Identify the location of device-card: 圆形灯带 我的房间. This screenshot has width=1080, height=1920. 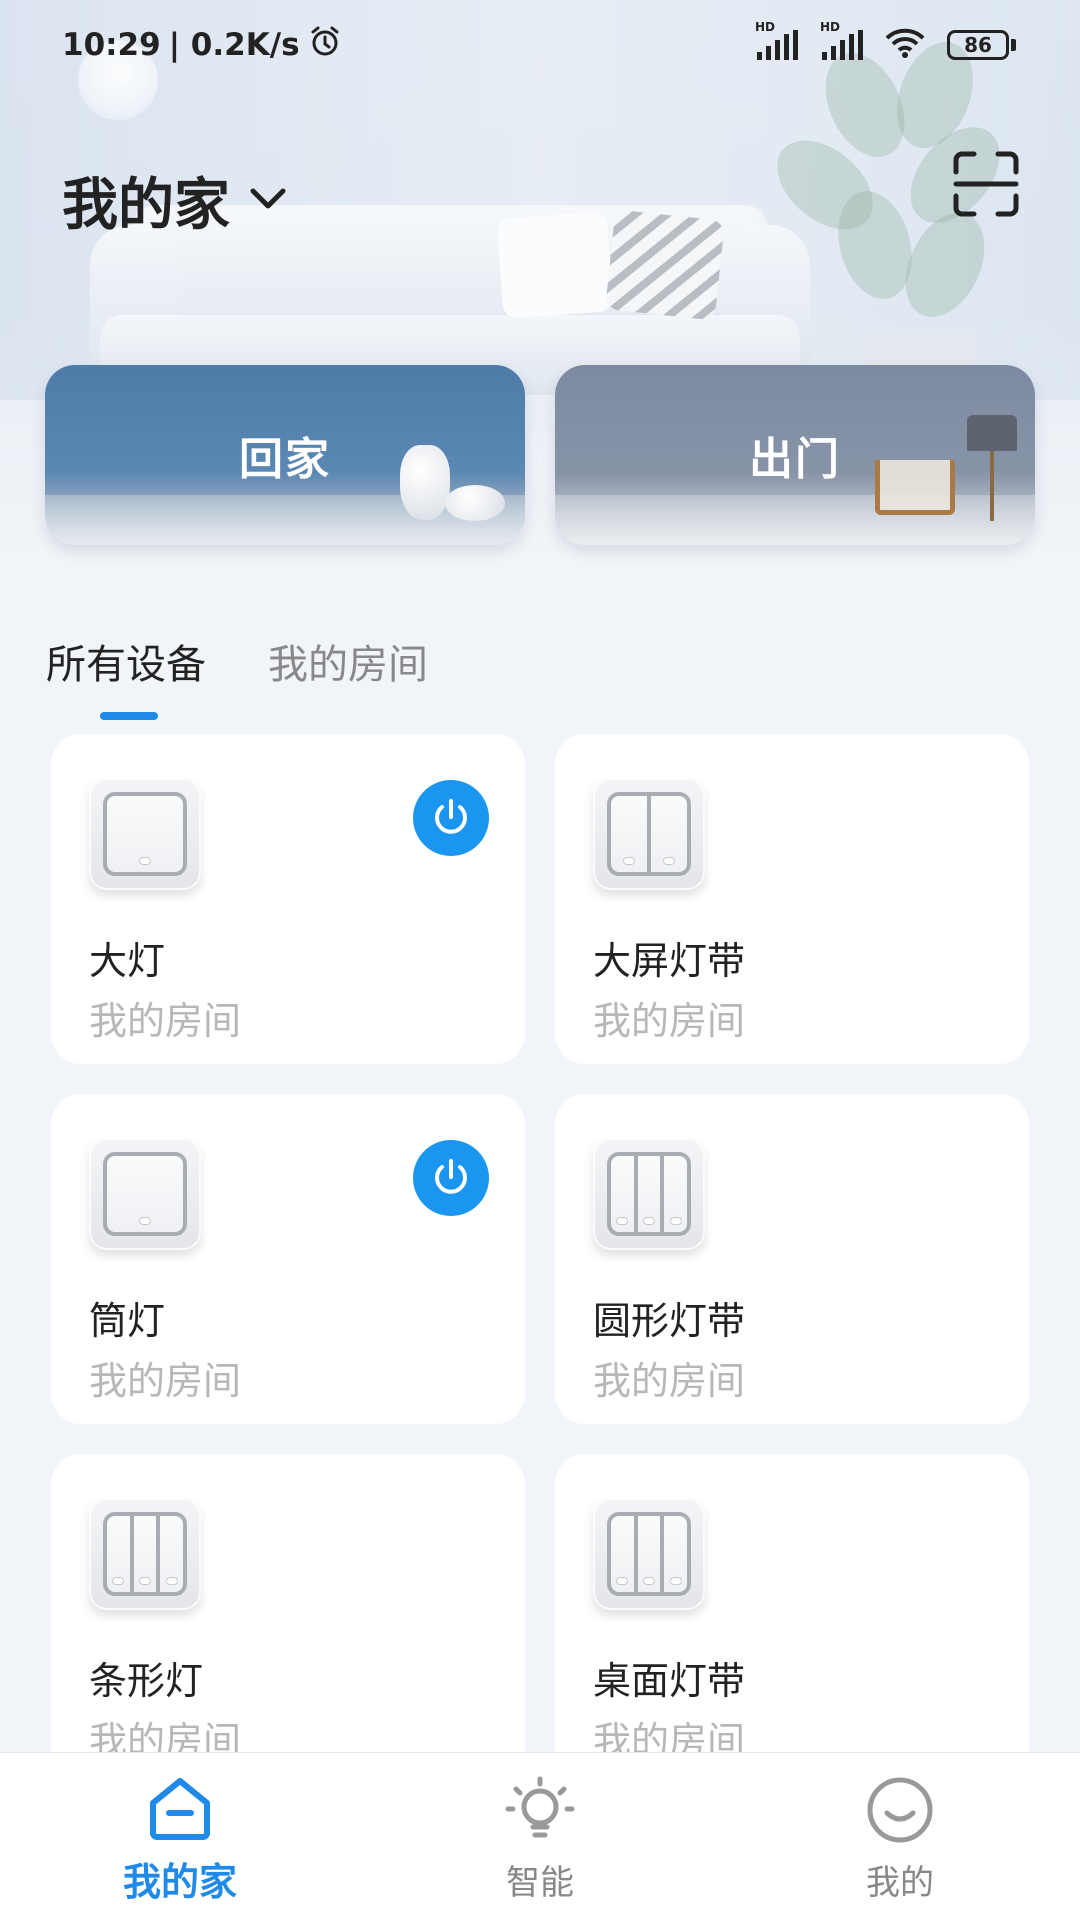
(792, 1259).